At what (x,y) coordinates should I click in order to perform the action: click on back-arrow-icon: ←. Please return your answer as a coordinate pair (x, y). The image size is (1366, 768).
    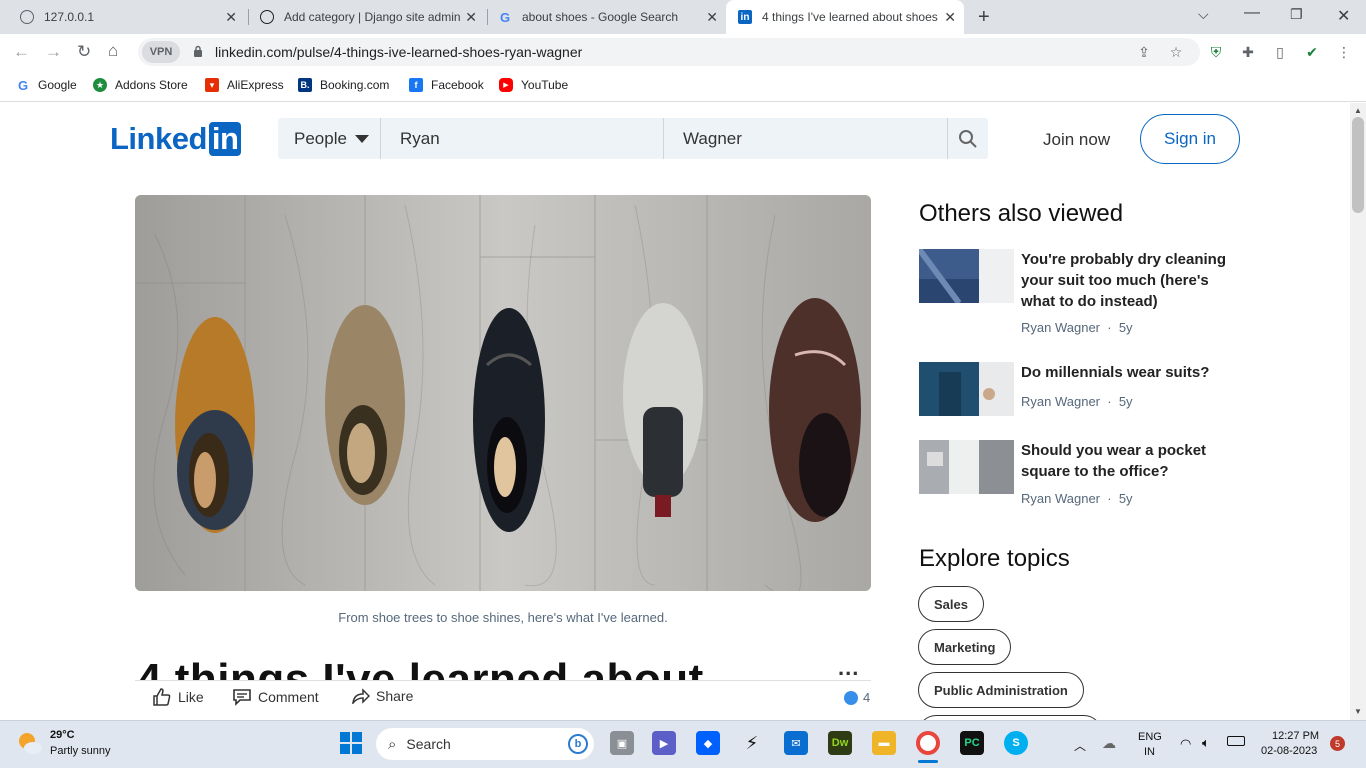
    Looking at the image, I should click on (21, 52).